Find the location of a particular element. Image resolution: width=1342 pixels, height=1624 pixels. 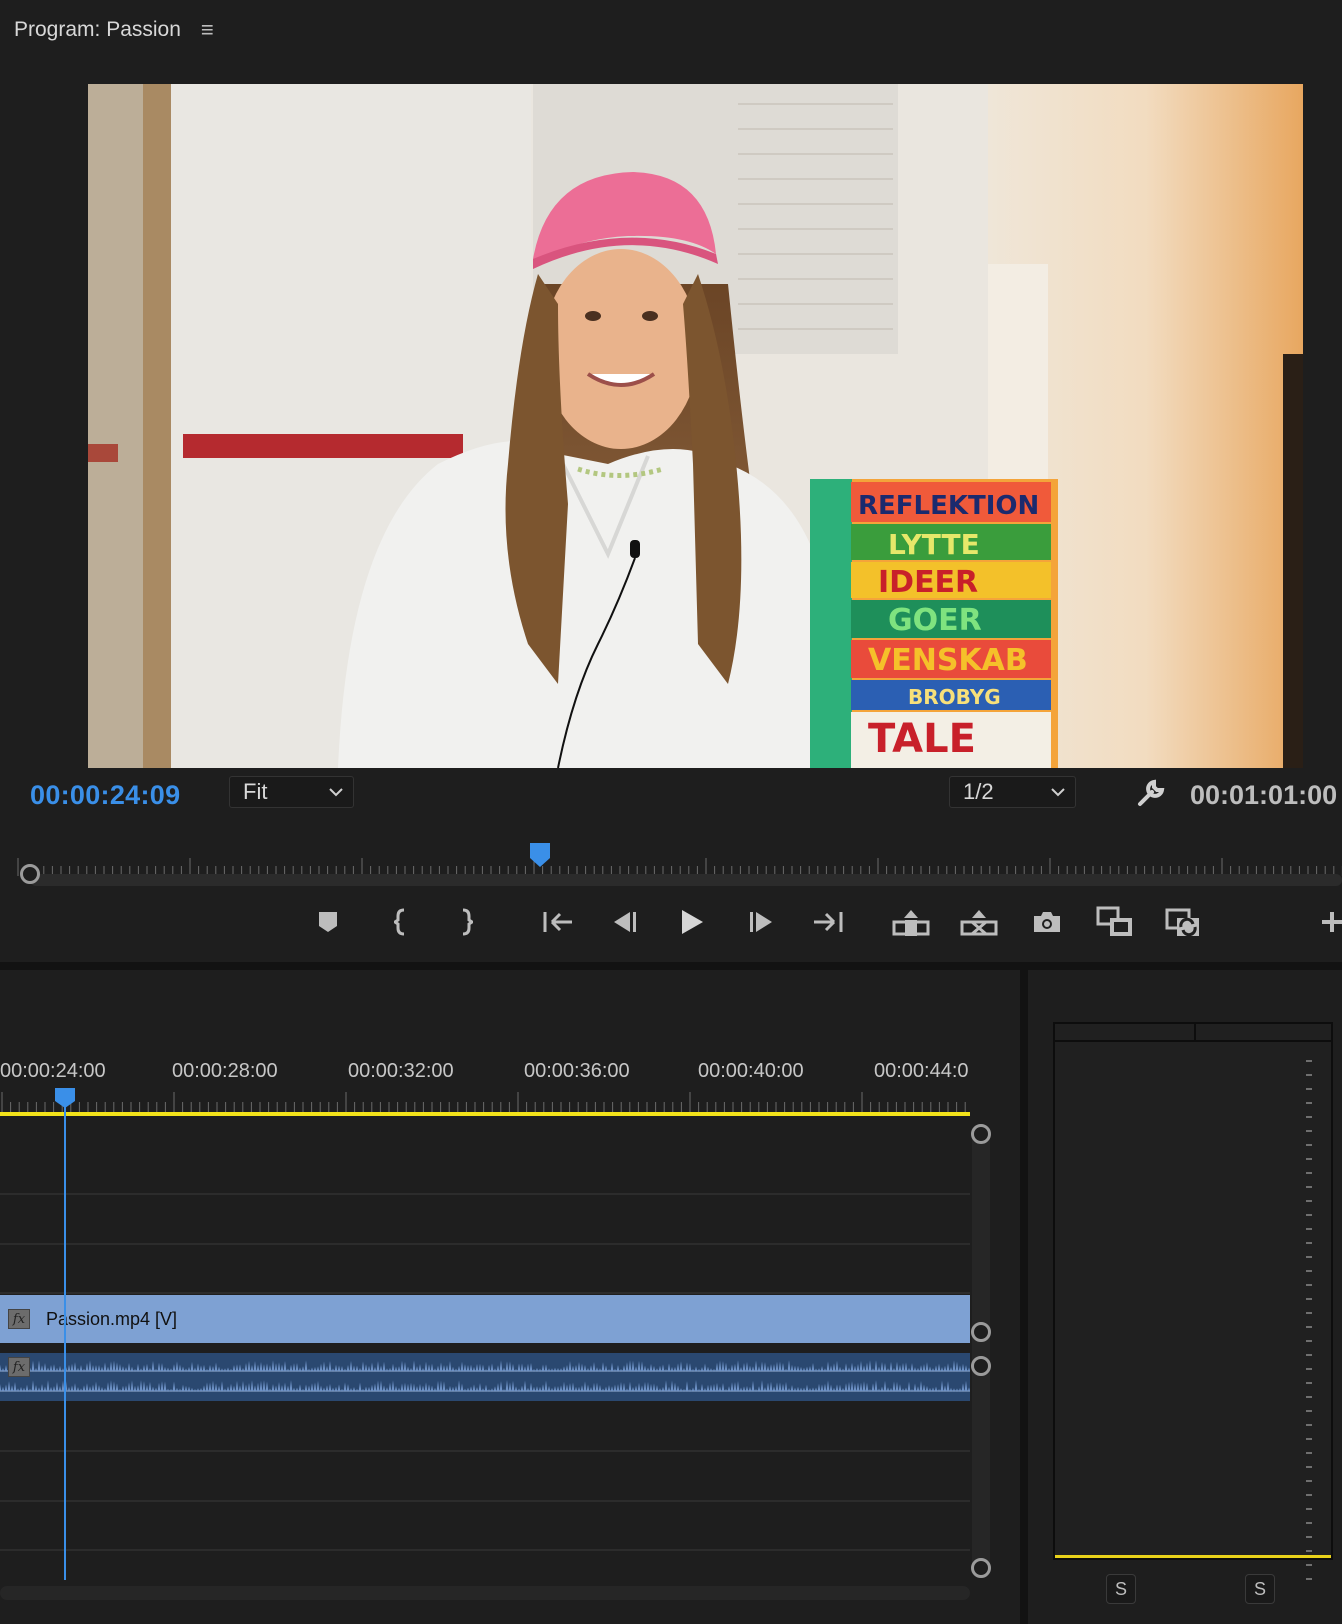

video-clip: fx Passion.mp4 [V] is located at coordinates (485, 1319).